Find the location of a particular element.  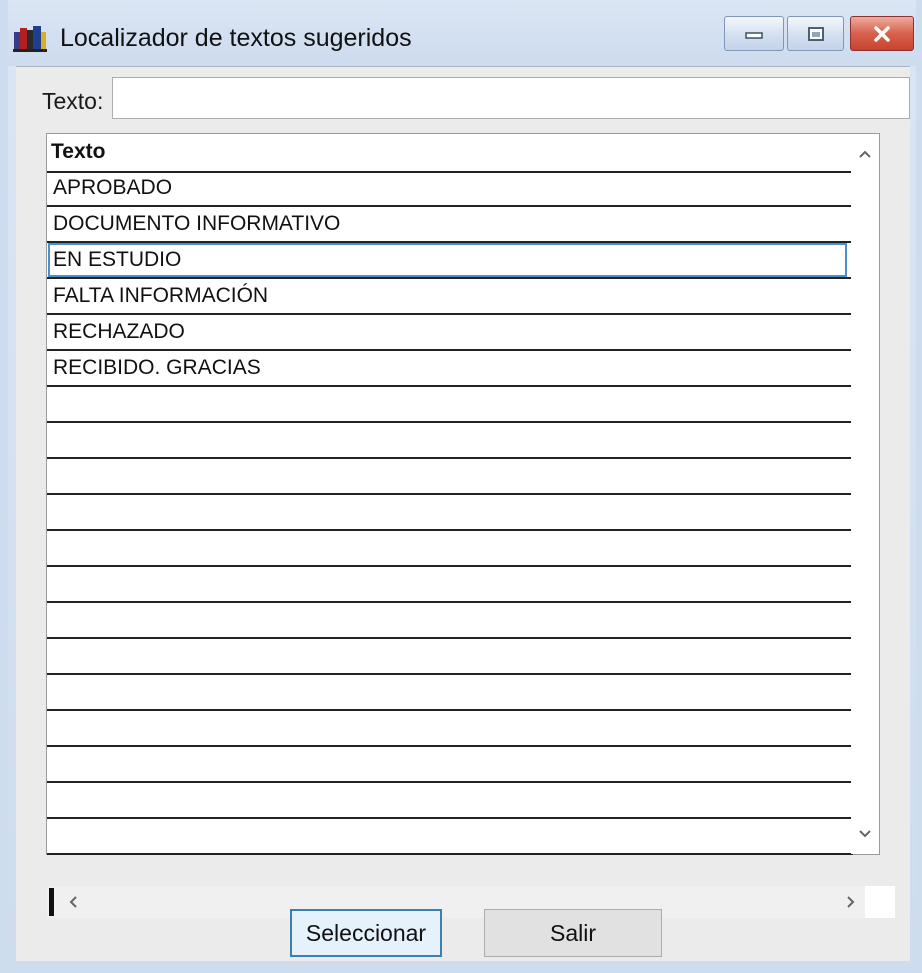

title-bar: Localizador de textos sugeridos is located at coordinates (462, 33).